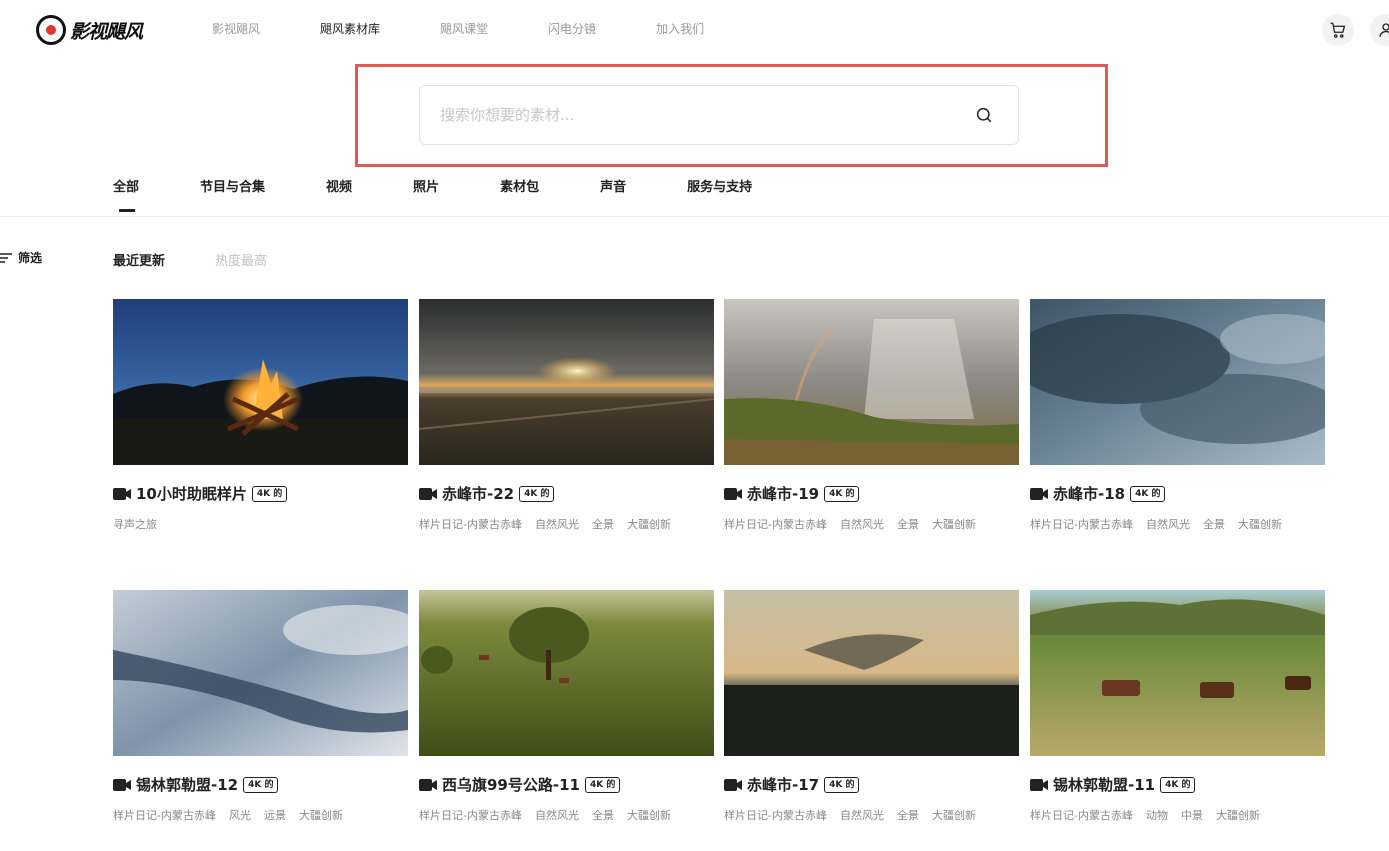  I want to click on material-card: 赤峰市-18 4K 的 样片日记-内蒙古赤峰 自然风光 全景 大疆创新, so click(1177, 415).